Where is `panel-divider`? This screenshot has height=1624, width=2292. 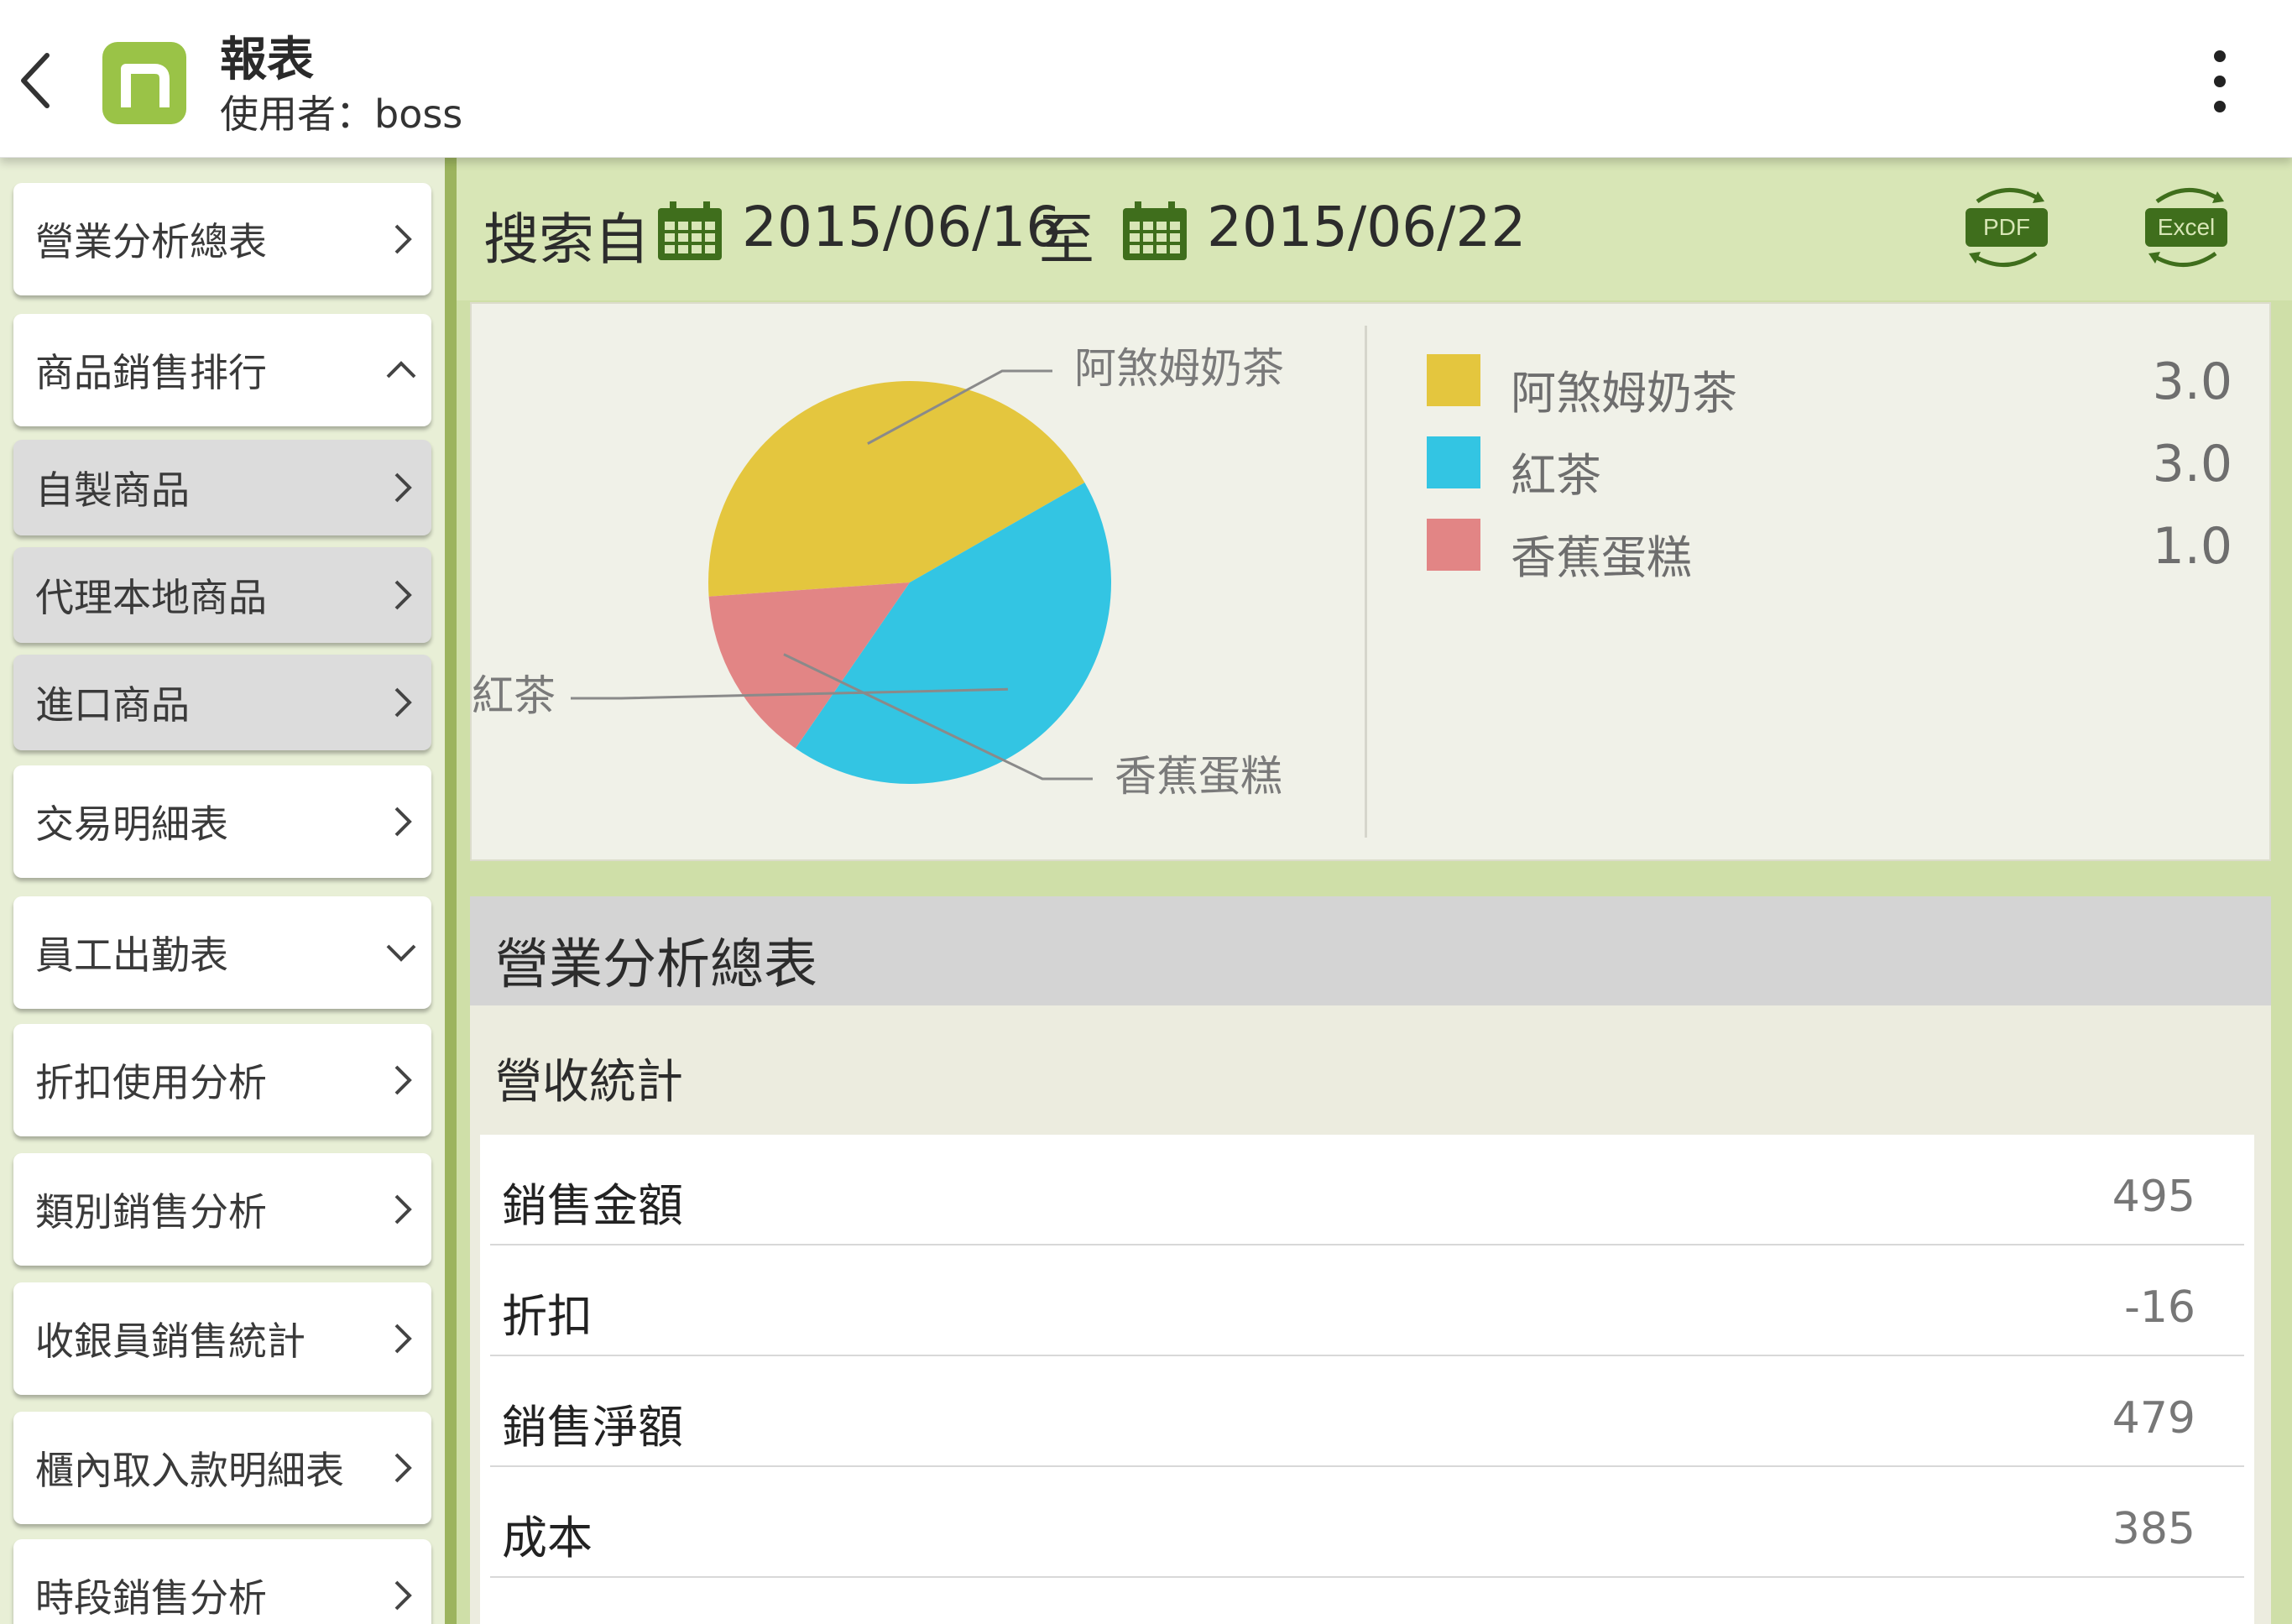
panel-divider is located at coordinates (451, 891).